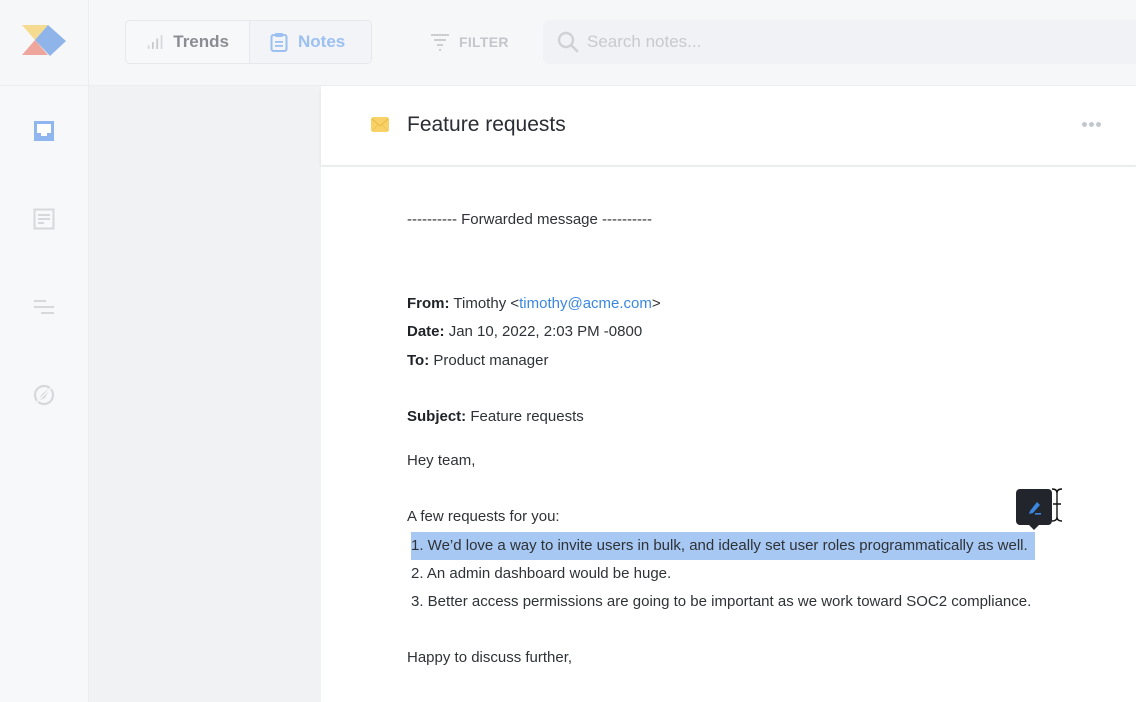 This screenshot has width=1136, height=702. Describe the element at coordinates (428, 303) in the screenshot. I see `from-label: From:` at that location.